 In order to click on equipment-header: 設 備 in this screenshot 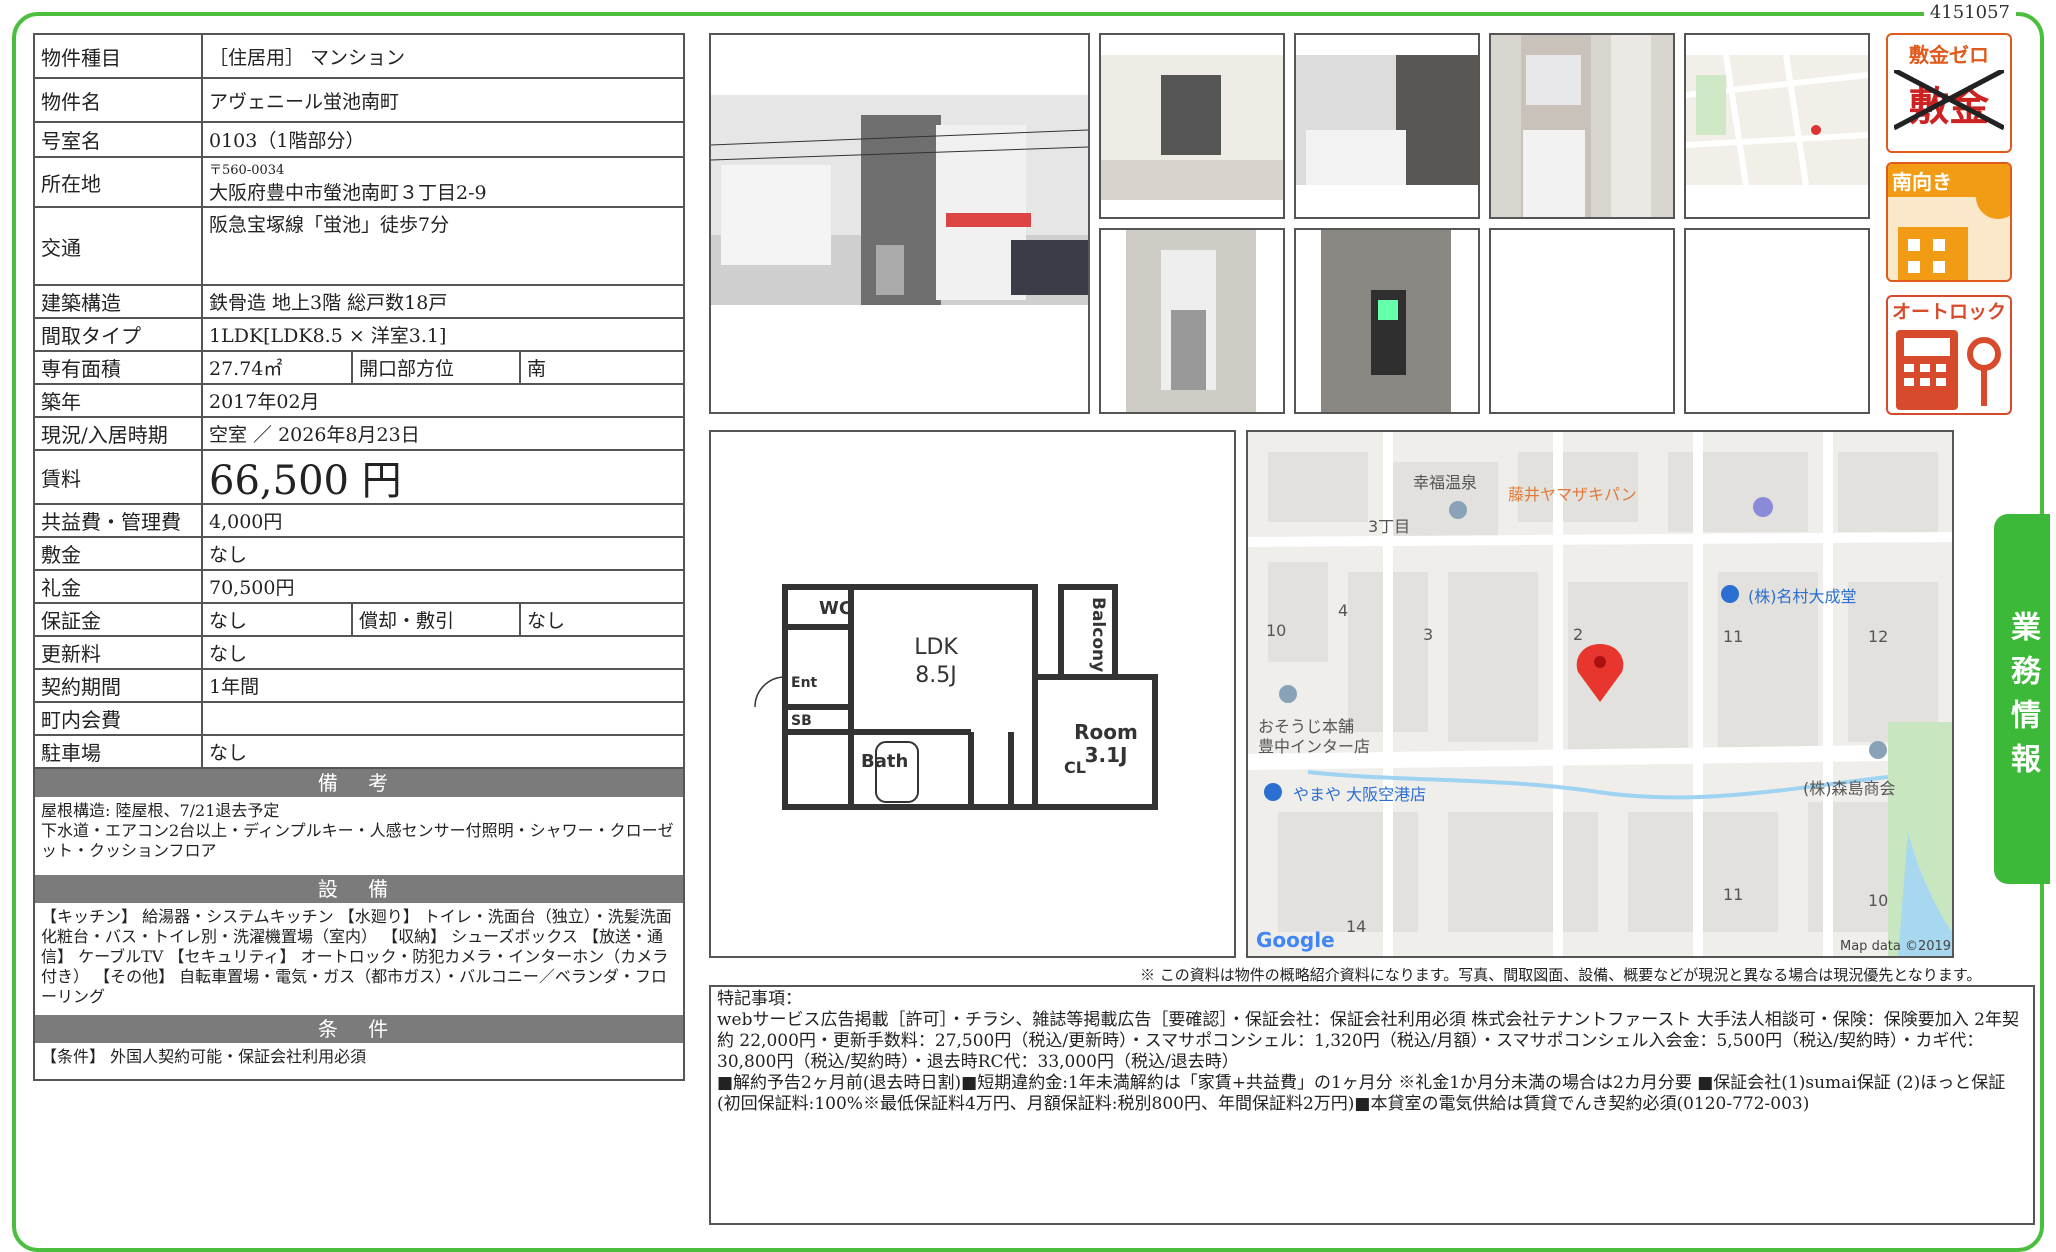, I will do `click(359, 889)`.